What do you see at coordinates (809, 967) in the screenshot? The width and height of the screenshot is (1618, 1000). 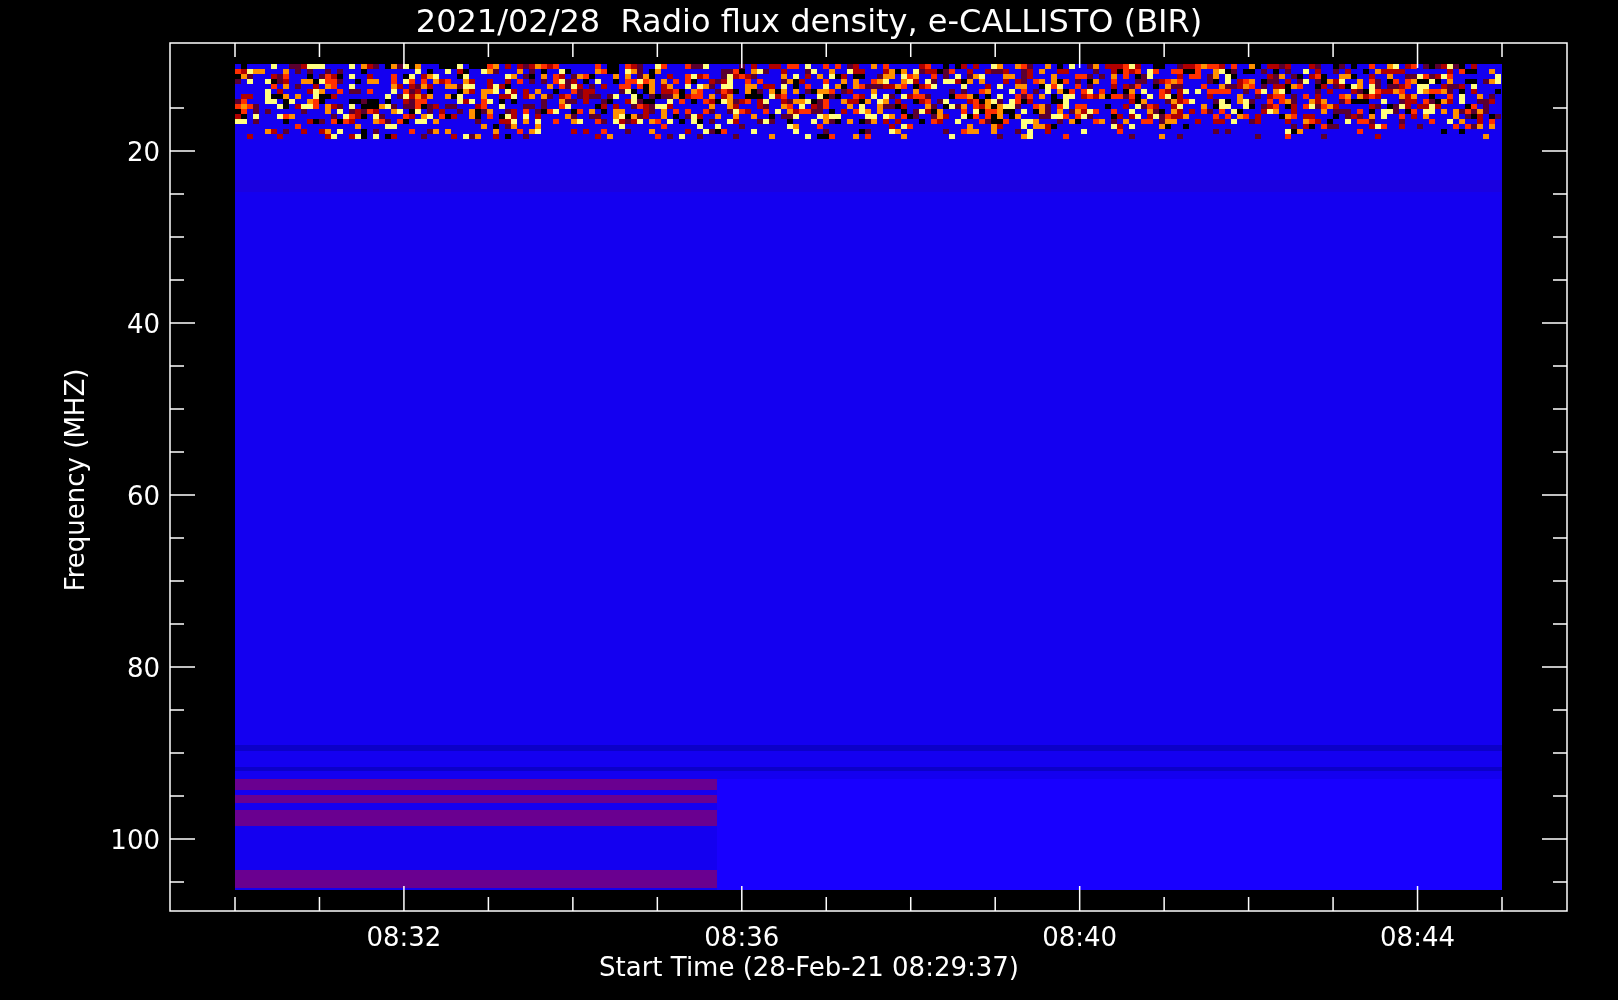 I see `x-axis-label: Start Time (28-Feb-21 08:29:37)` at bounding box center [809, 967].